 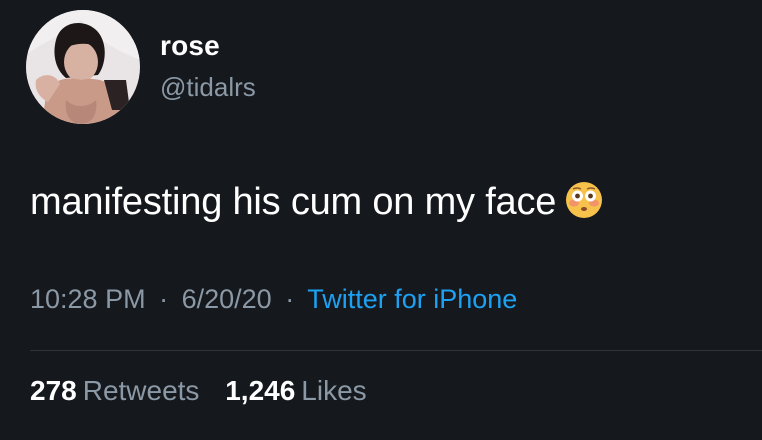 I want to click on avatar-image, so click(x=83, y=67).